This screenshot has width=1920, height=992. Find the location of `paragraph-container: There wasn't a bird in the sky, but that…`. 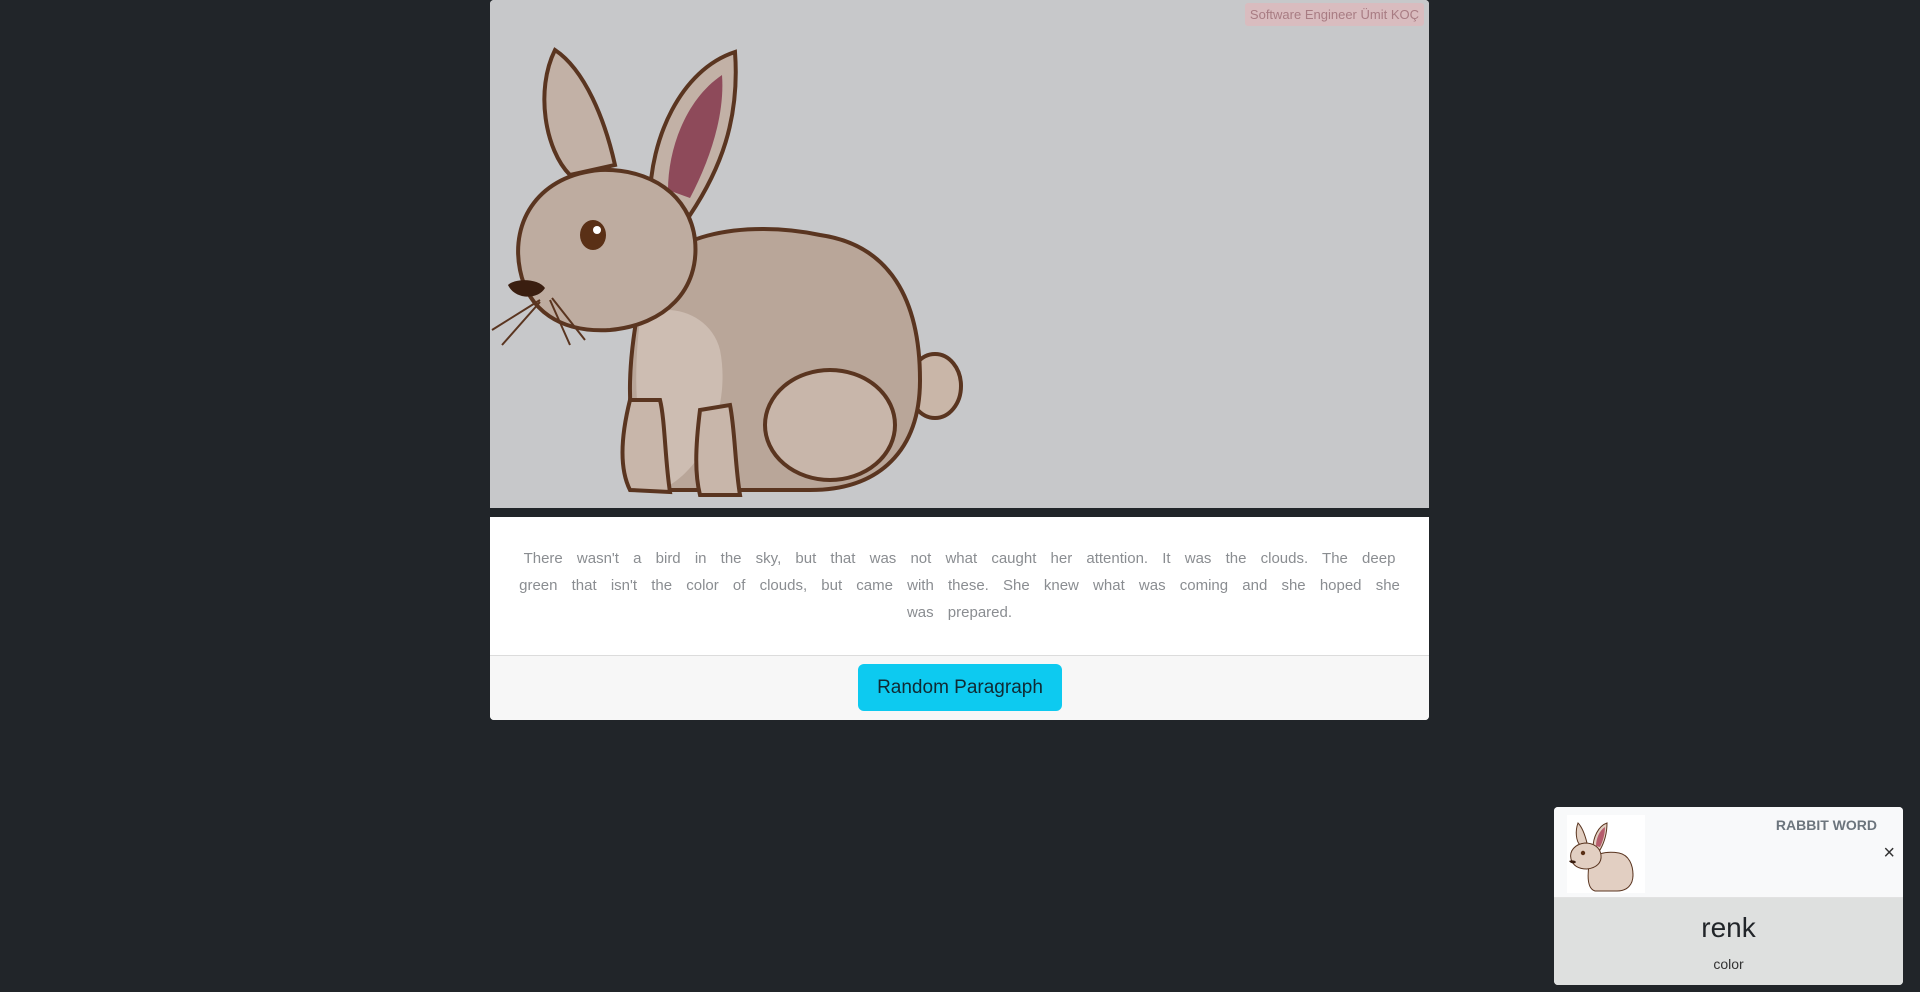

paragraph-container: There wasn't a bird in the sky, but that… is located at coordinates (959, 586).